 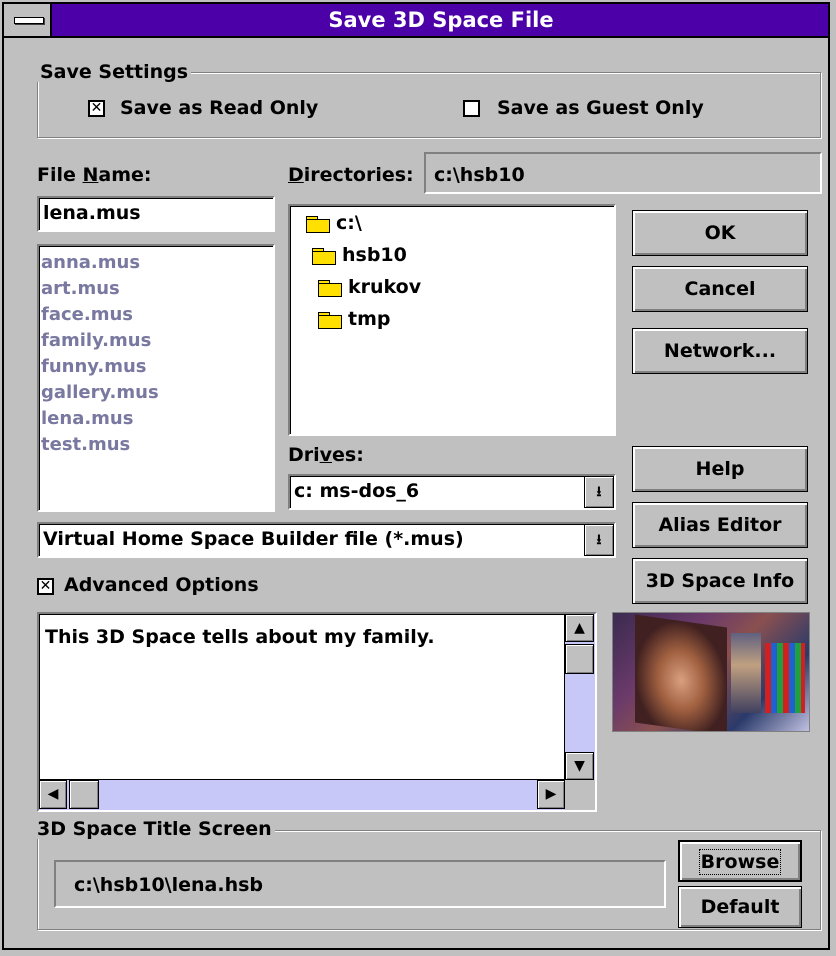 I want to click on advanced-options-checkbox: ✕, so click(x=45, y=586).